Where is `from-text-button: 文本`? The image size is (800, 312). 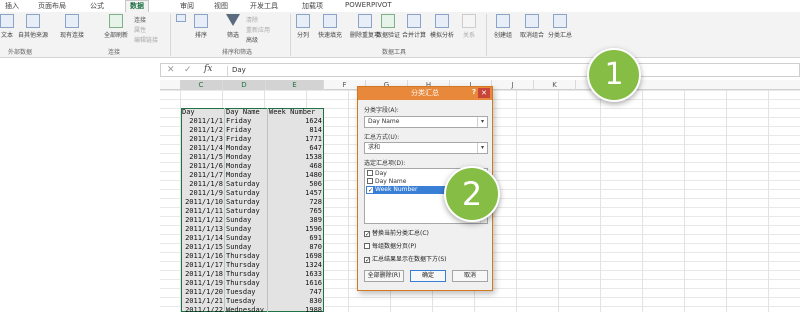
from-text-button: 文本 is located at coordinates (7, 26).